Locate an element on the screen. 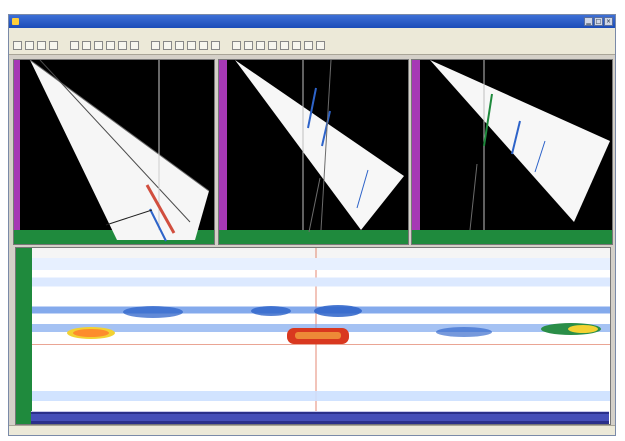  scan-scrollbar is located at coordinates (320, 417).